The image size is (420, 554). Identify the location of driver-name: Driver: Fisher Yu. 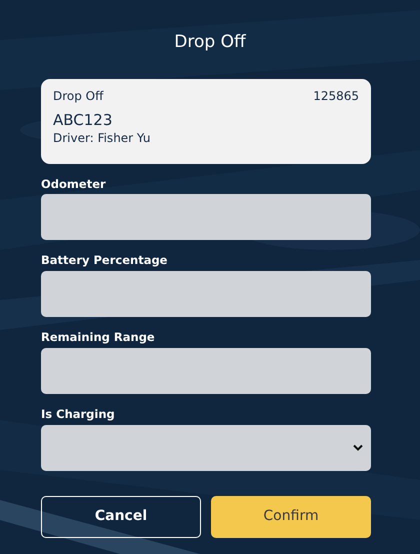
(101, 137).